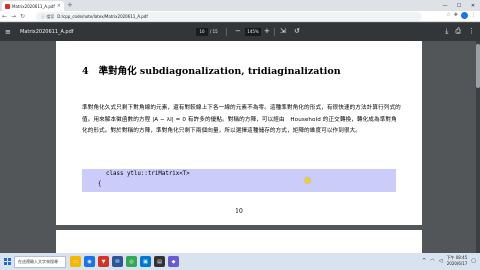 This screenshot has width=480, height=270. What do you see at coordinates (267, 31) in the screenshot?
I see `zoom-in-button: +` at bounding box center [267, 31].